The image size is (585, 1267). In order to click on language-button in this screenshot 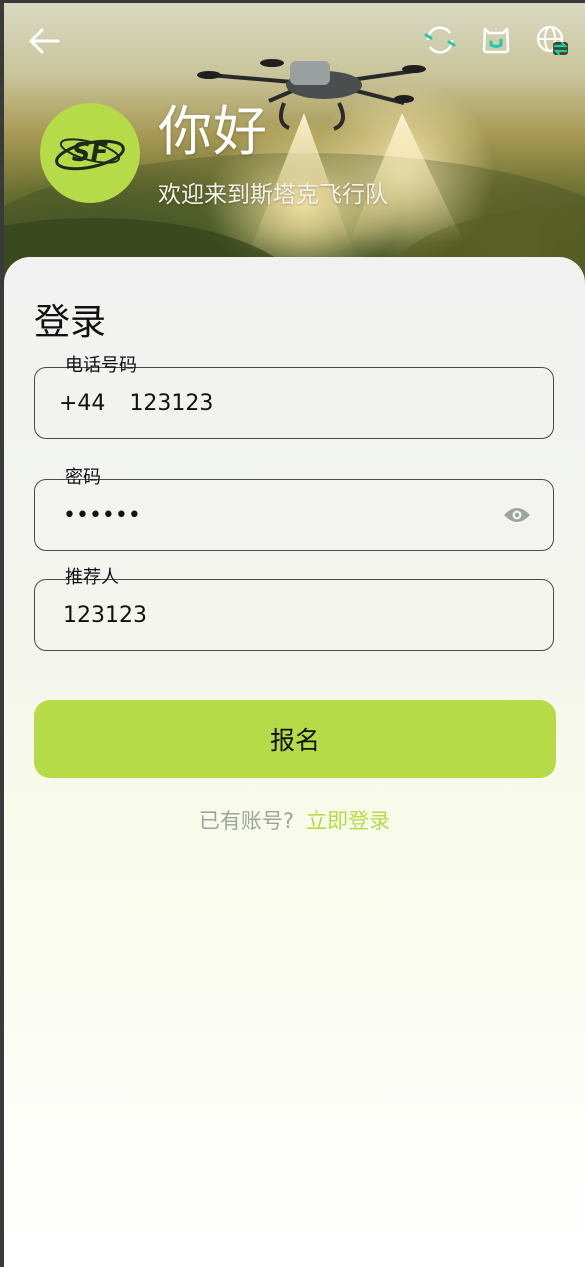, I will do `click(552, 40)`.